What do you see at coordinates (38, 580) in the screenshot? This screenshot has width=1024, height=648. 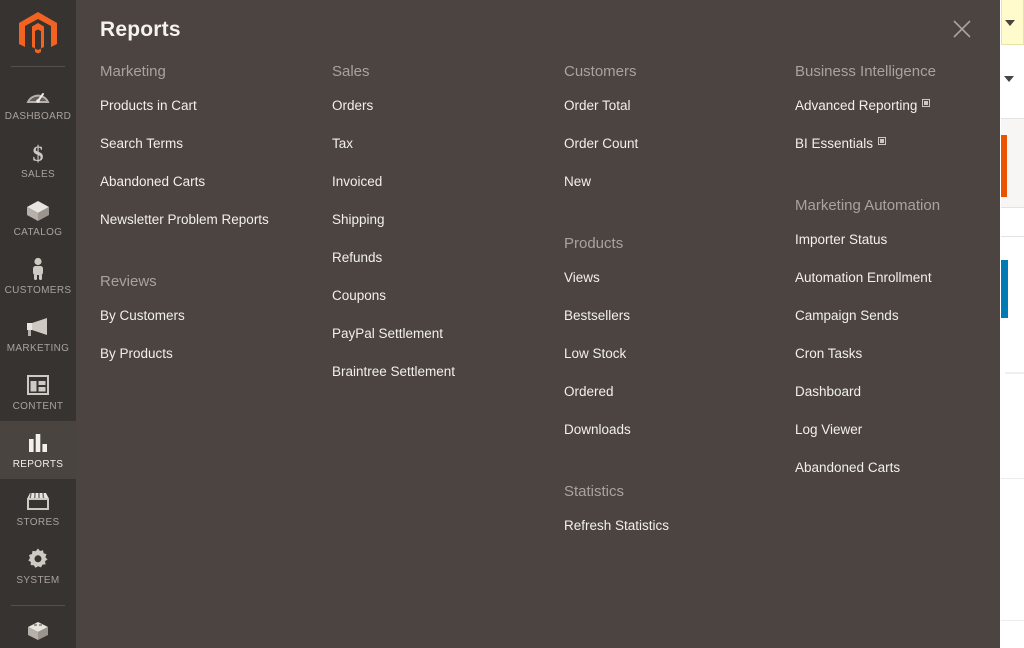 I see `sidebar-item-label: SYSTEM` at bounding box center [38, 580].